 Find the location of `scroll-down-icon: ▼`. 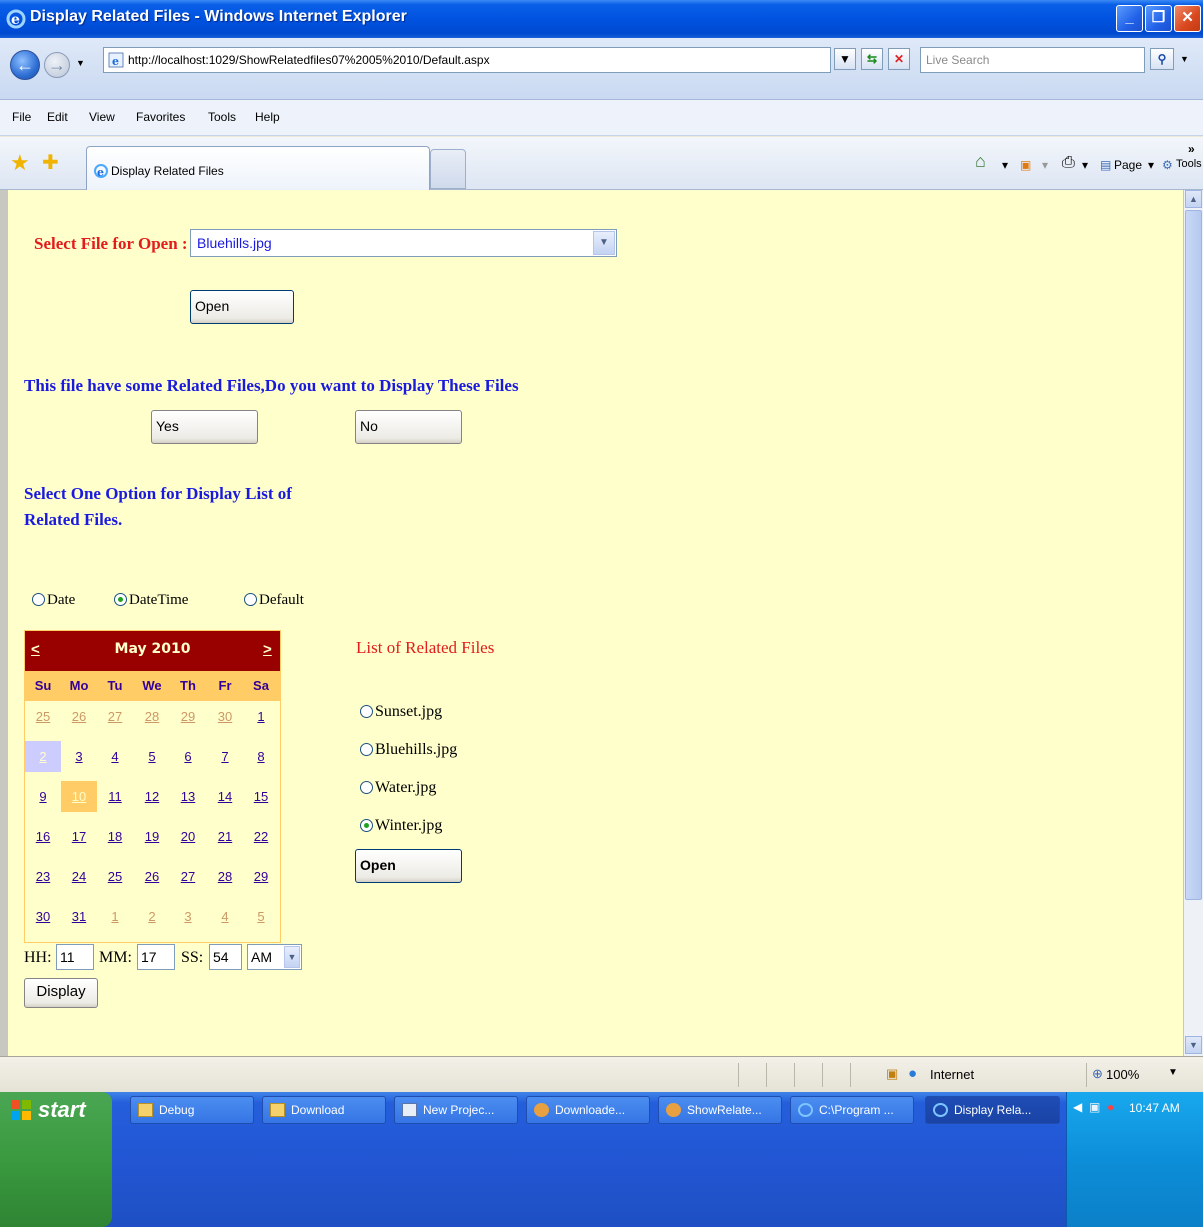

scroll-down-icon: ▼ is located at coordinates (1193, 1045).